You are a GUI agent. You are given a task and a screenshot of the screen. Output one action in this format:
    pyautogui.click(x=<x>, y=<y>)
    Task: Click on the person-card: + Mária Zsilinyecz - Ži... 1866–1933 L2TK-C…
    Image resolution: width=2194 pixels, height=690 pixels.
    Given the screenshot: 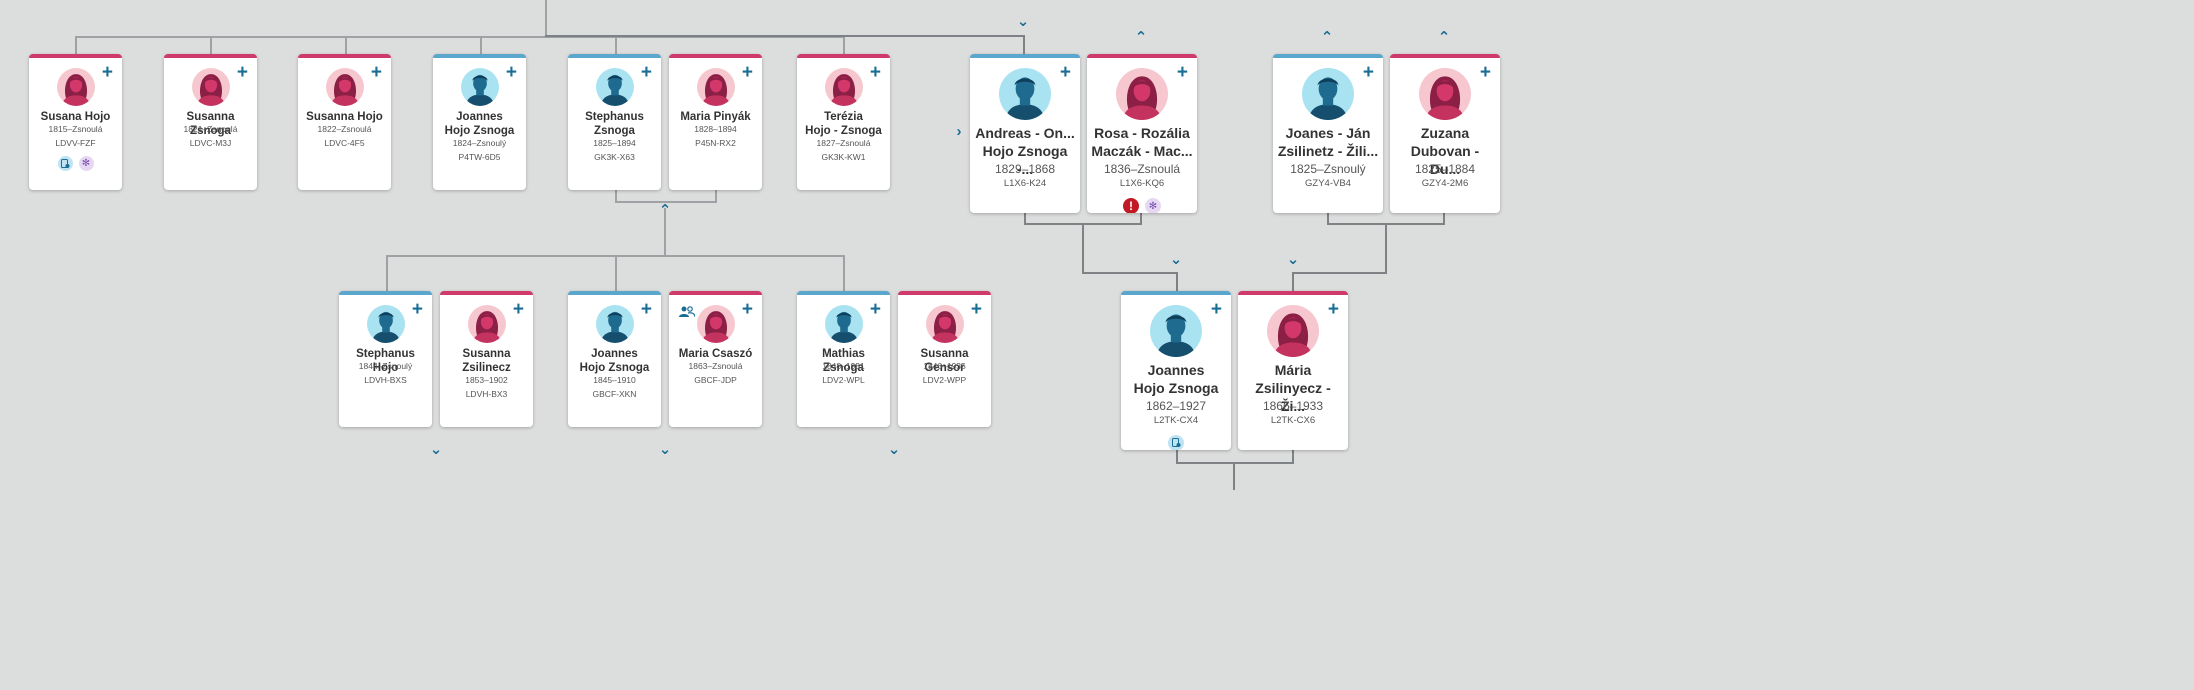 What is the action you would take?
    pyautogui.click(x=1293, y=370)
    